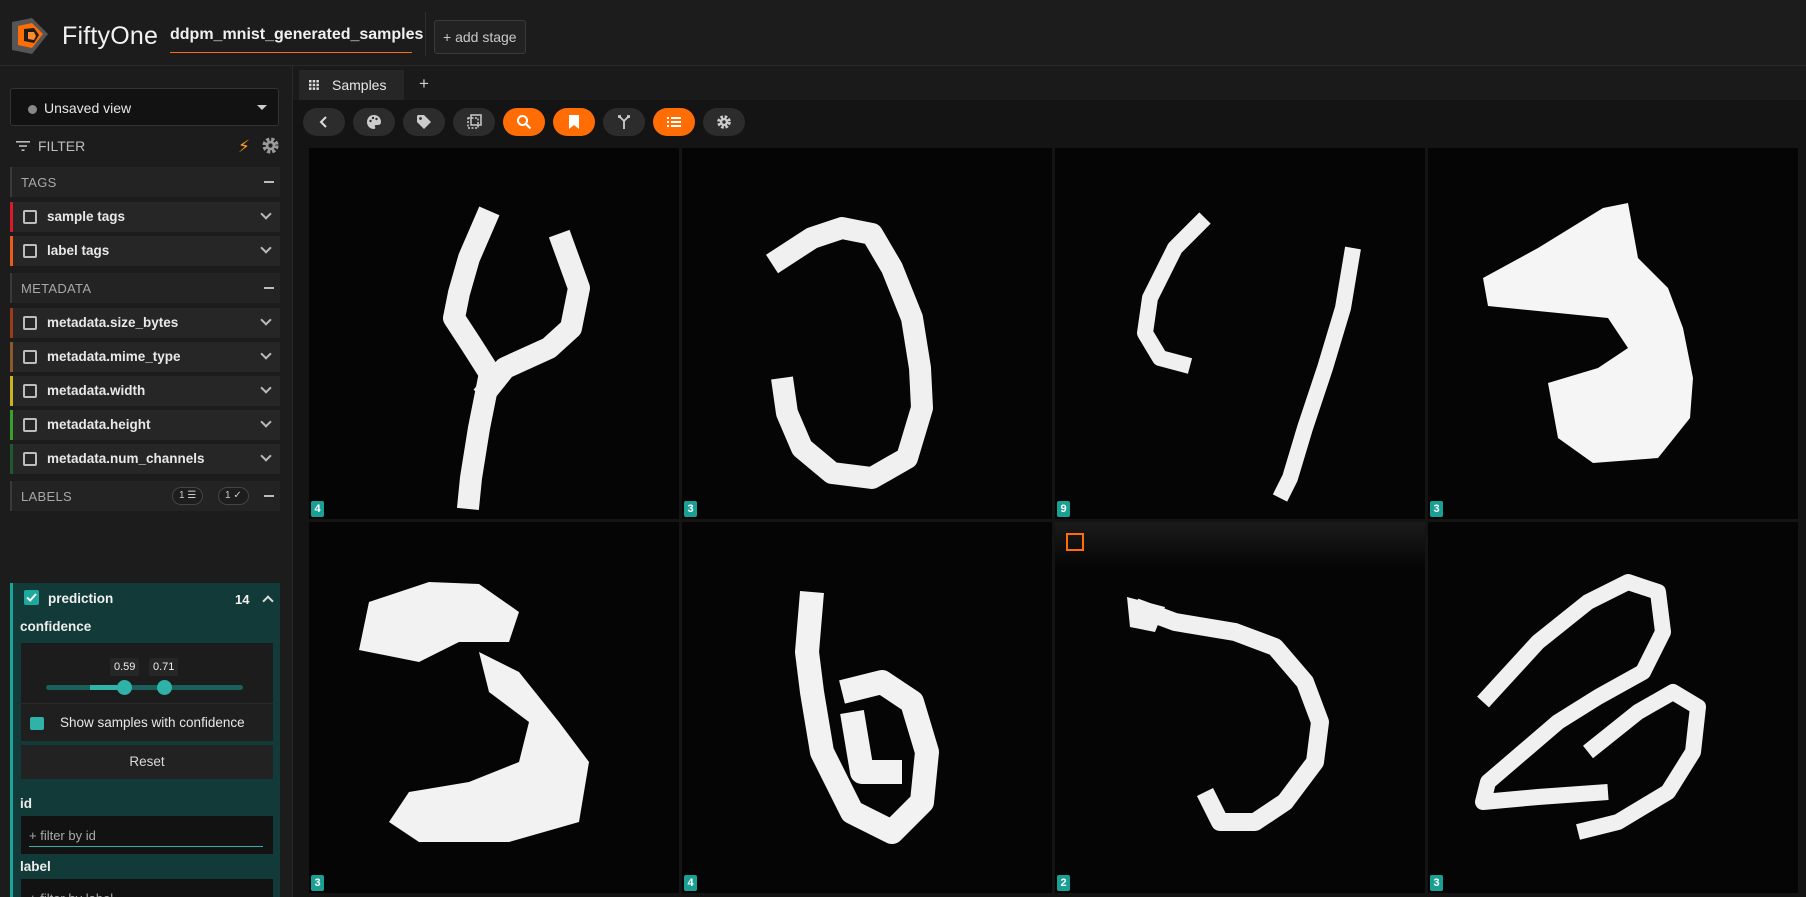  I want to click on field-row-metadata-height: metadata.height, so click(145, 425).